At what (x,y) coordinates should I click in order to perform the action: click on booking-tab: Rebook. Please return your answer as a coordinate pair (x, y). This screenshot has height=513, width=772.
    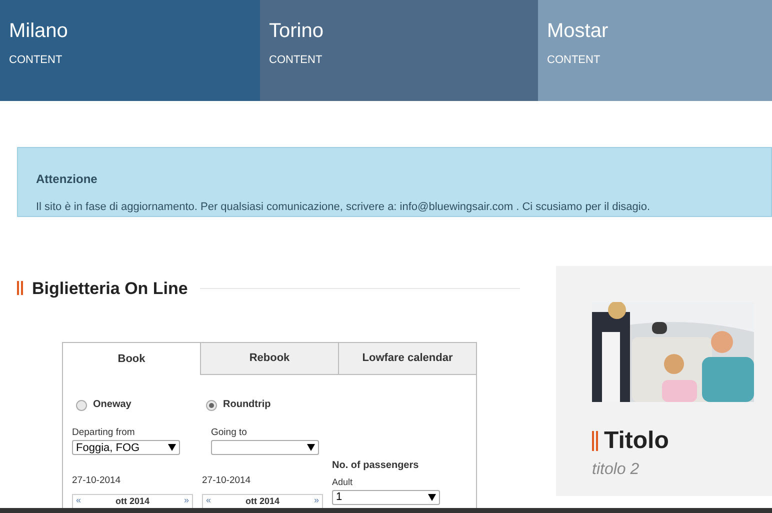
    Looking at the image, I should click on (269, 359).